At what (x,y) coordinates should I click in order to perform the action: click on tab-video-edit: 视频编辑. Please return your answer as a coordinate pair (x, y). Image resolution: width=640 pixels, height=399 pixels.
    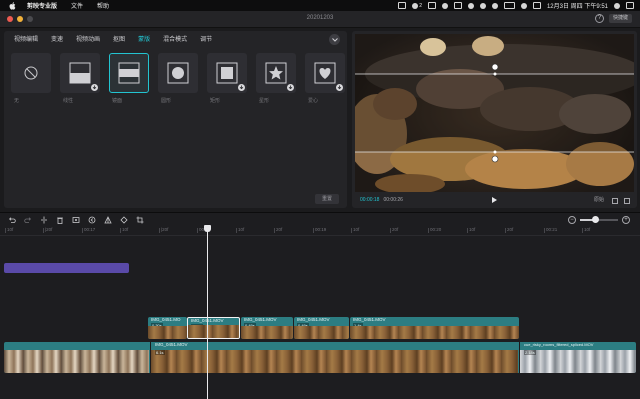
    Looking at the image, I should click on (26, 40).